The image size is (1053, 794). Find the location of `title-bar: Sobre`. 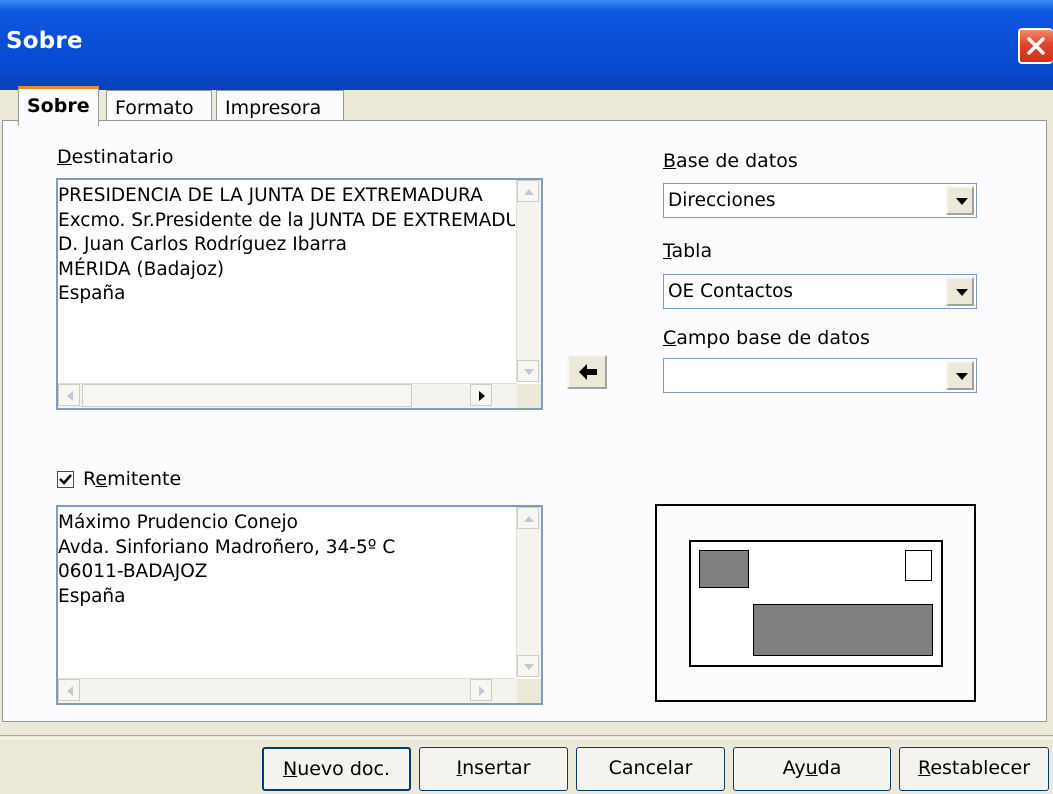

title-bar: Sobre is located at coordinates (526, 45).